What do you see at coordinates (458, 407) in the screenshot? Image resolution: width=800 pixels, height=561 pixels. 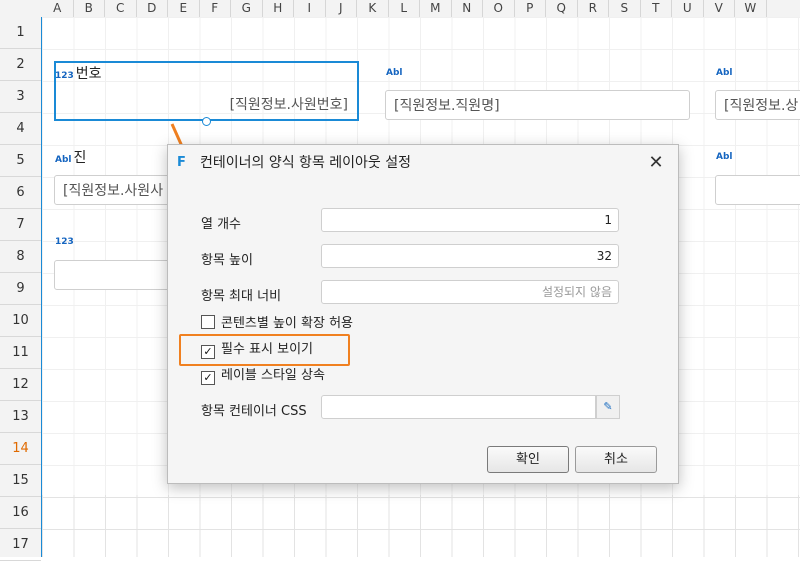 I see `item-container-css-input` at bounding box center [458, 407].